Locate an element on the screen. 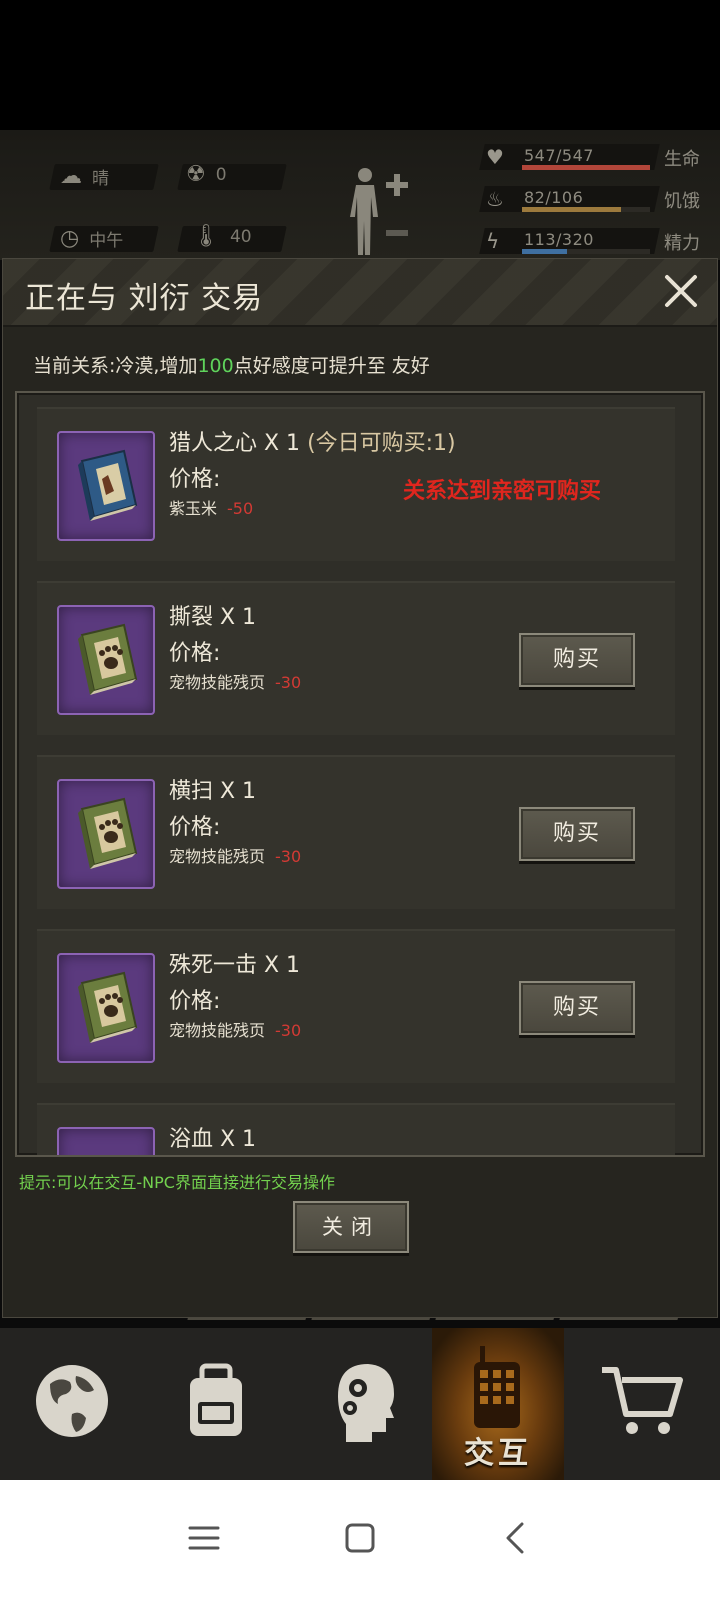  heart-icon: ♥ is located at coordinates (495, 157).